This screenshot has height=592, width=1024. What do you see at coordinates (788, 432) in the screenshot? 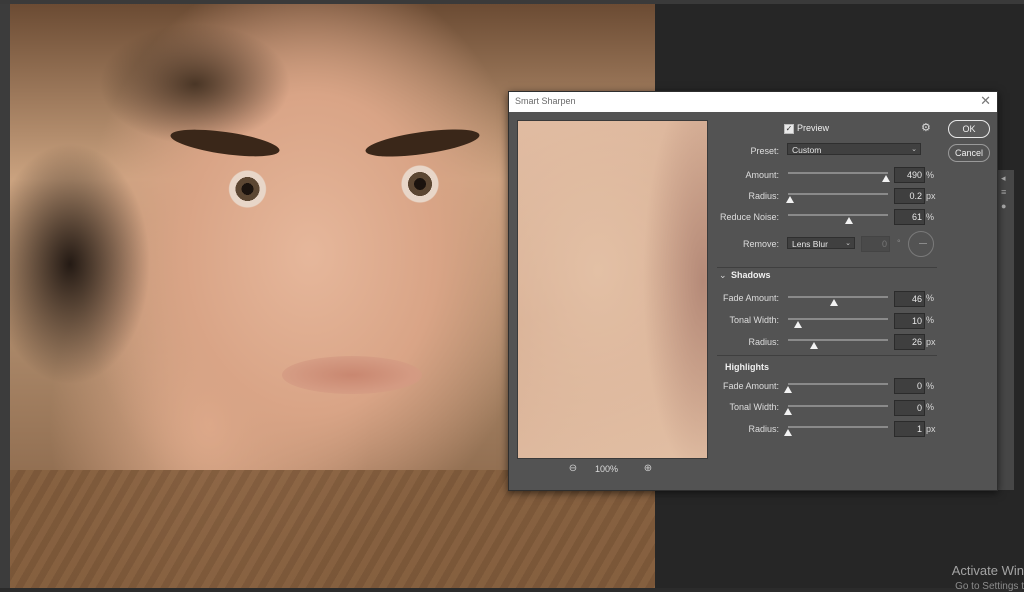
I see `highlights-radius-slider-thumb` at bounding box center [788, 432].